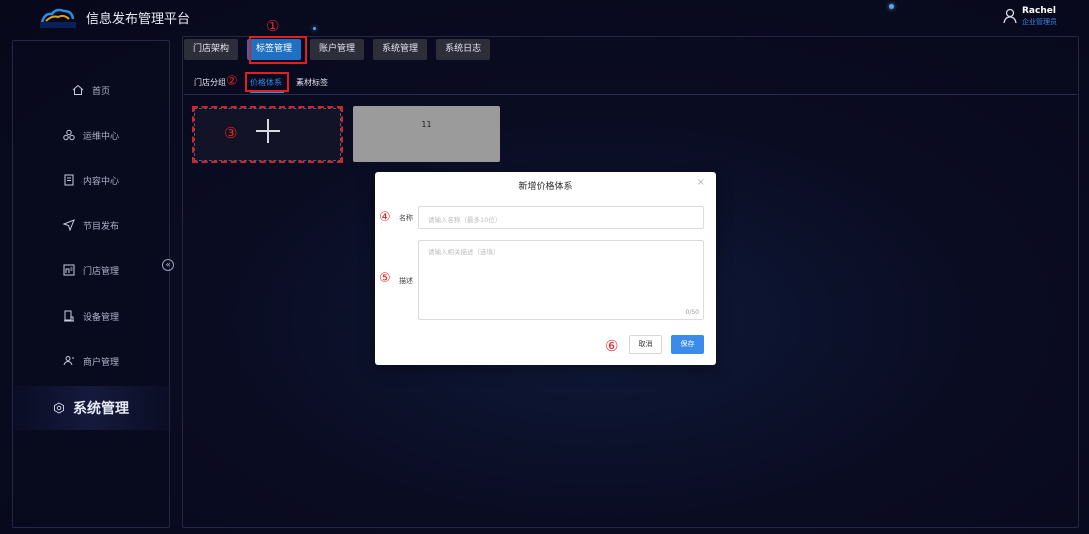 The height and width of the screenshot is (534, 1089). I want to click on sidebar-item-label: 首页, so click(100, 91).